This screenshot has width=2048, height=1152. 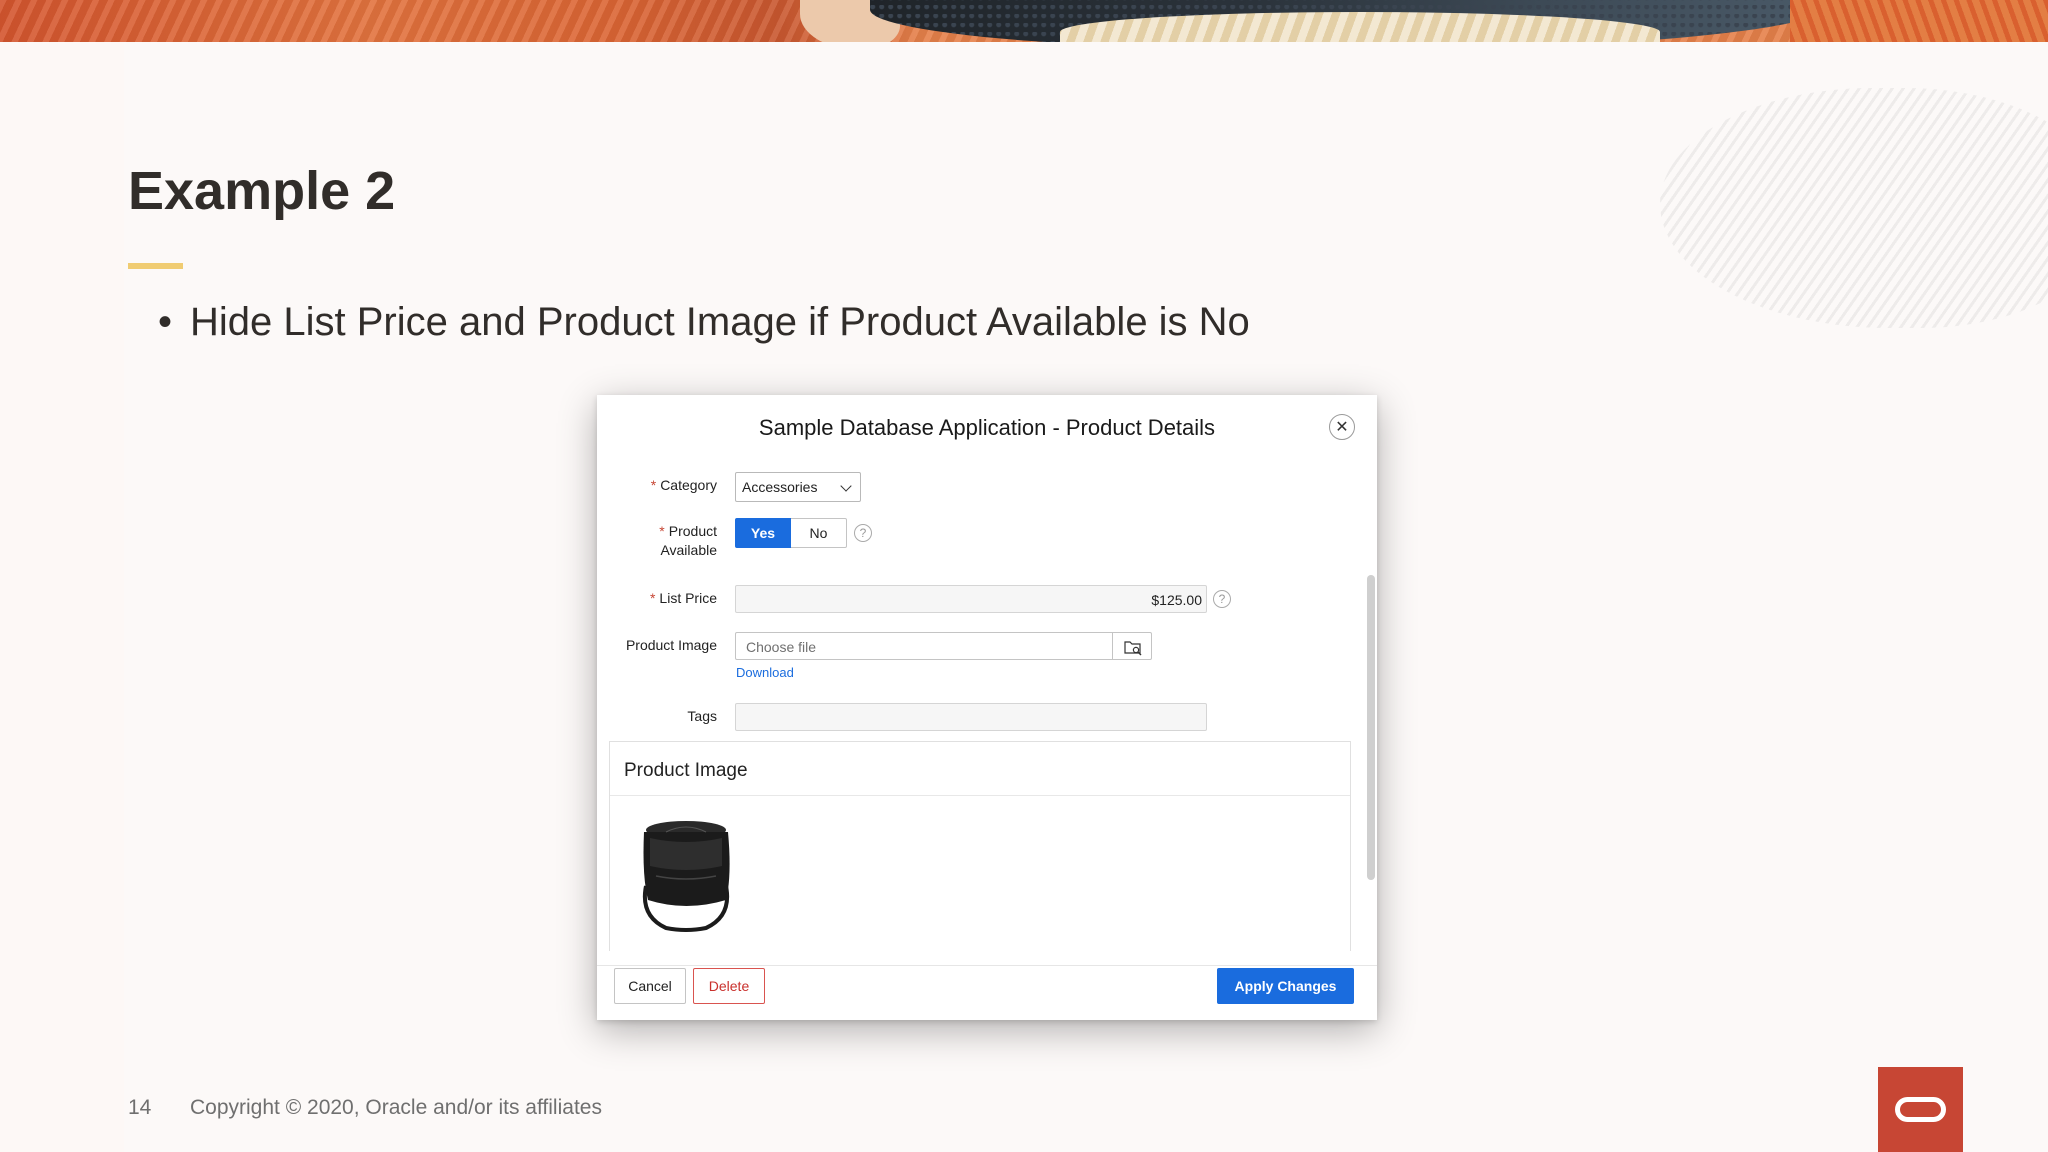 What do you see at coordinates (686, 876) in the screenshot?
I see `product-image` at bounding box center [686, 876].